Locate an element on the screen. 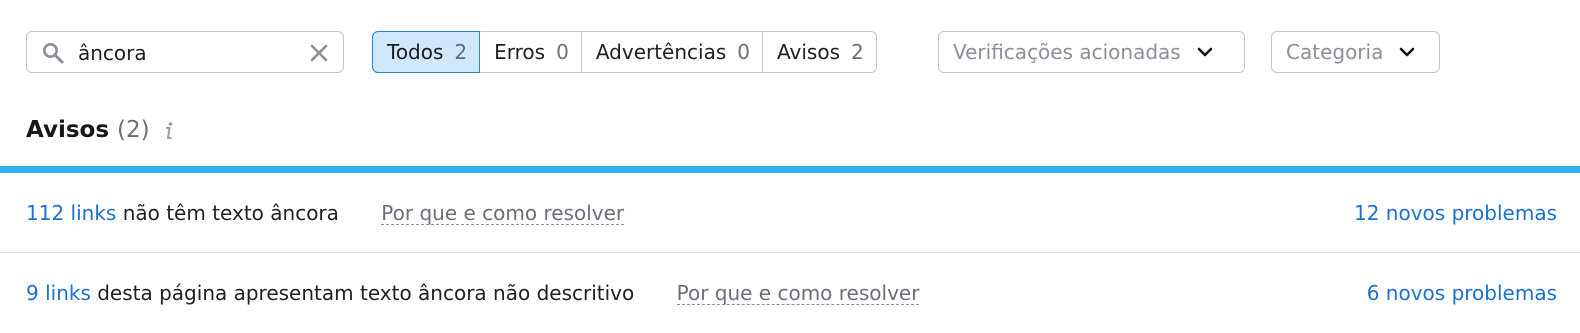 Image resolution: width=1580 pixels, height=333 pixels. category-dropdown: Categoria is located at coordinates (1355, 52).